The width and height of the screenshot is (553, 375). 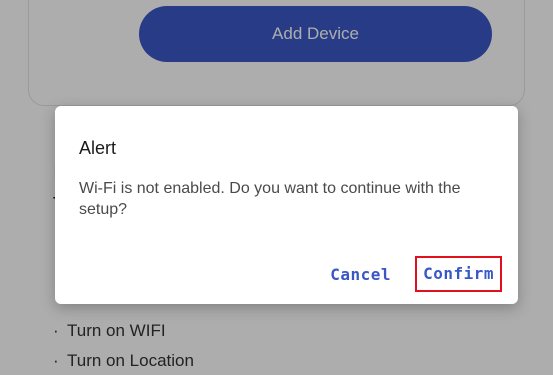 I want to click on cancel-button: Cancel, so click(x=360, y=274).